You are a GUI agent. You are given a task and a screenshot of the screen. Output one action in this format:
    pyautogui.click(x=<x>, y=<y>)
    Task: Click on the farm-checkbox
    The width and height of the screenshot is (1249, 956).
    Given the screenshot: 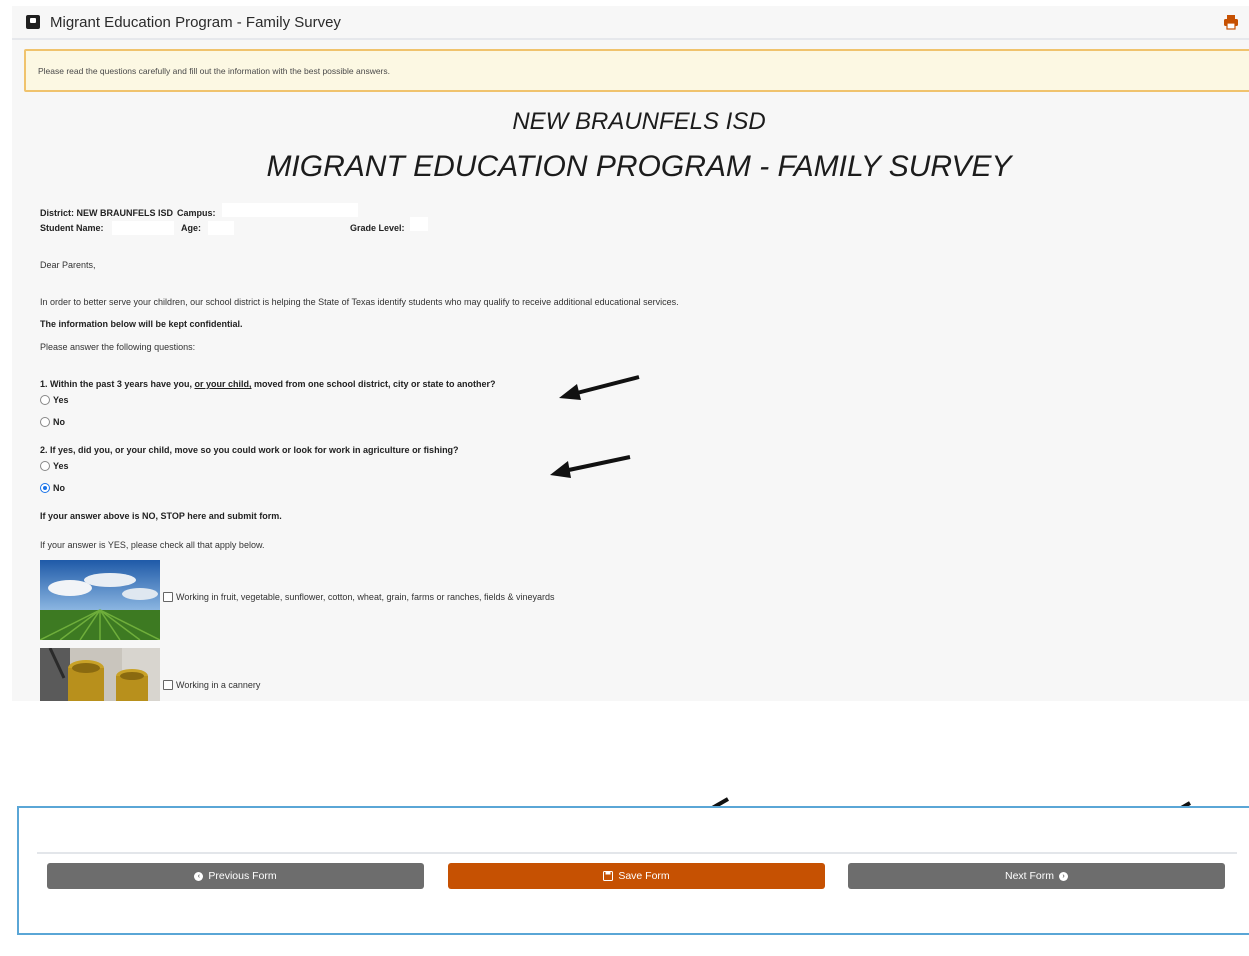 What is the action you would take?
    pyautogui.click(x=168, y=597)
    